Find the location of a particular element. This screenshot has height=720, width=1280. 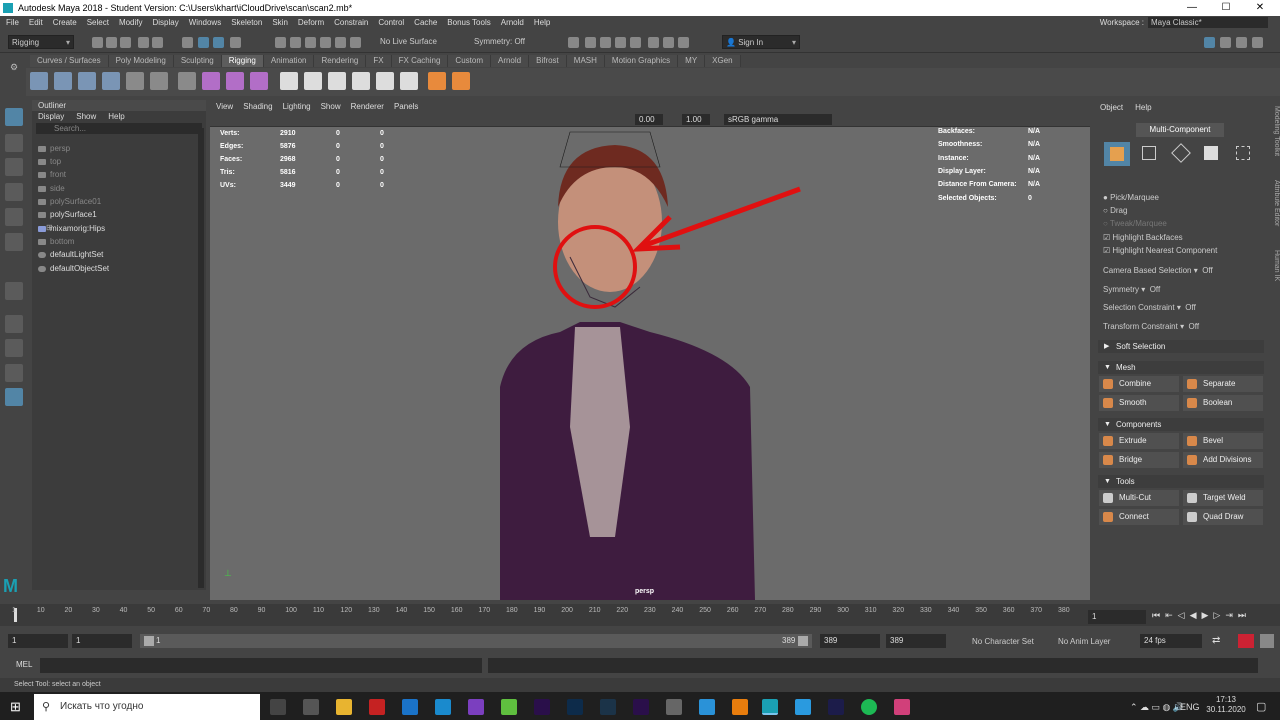

mtk-menu-help: Help is located at coordinates (1143, 107).